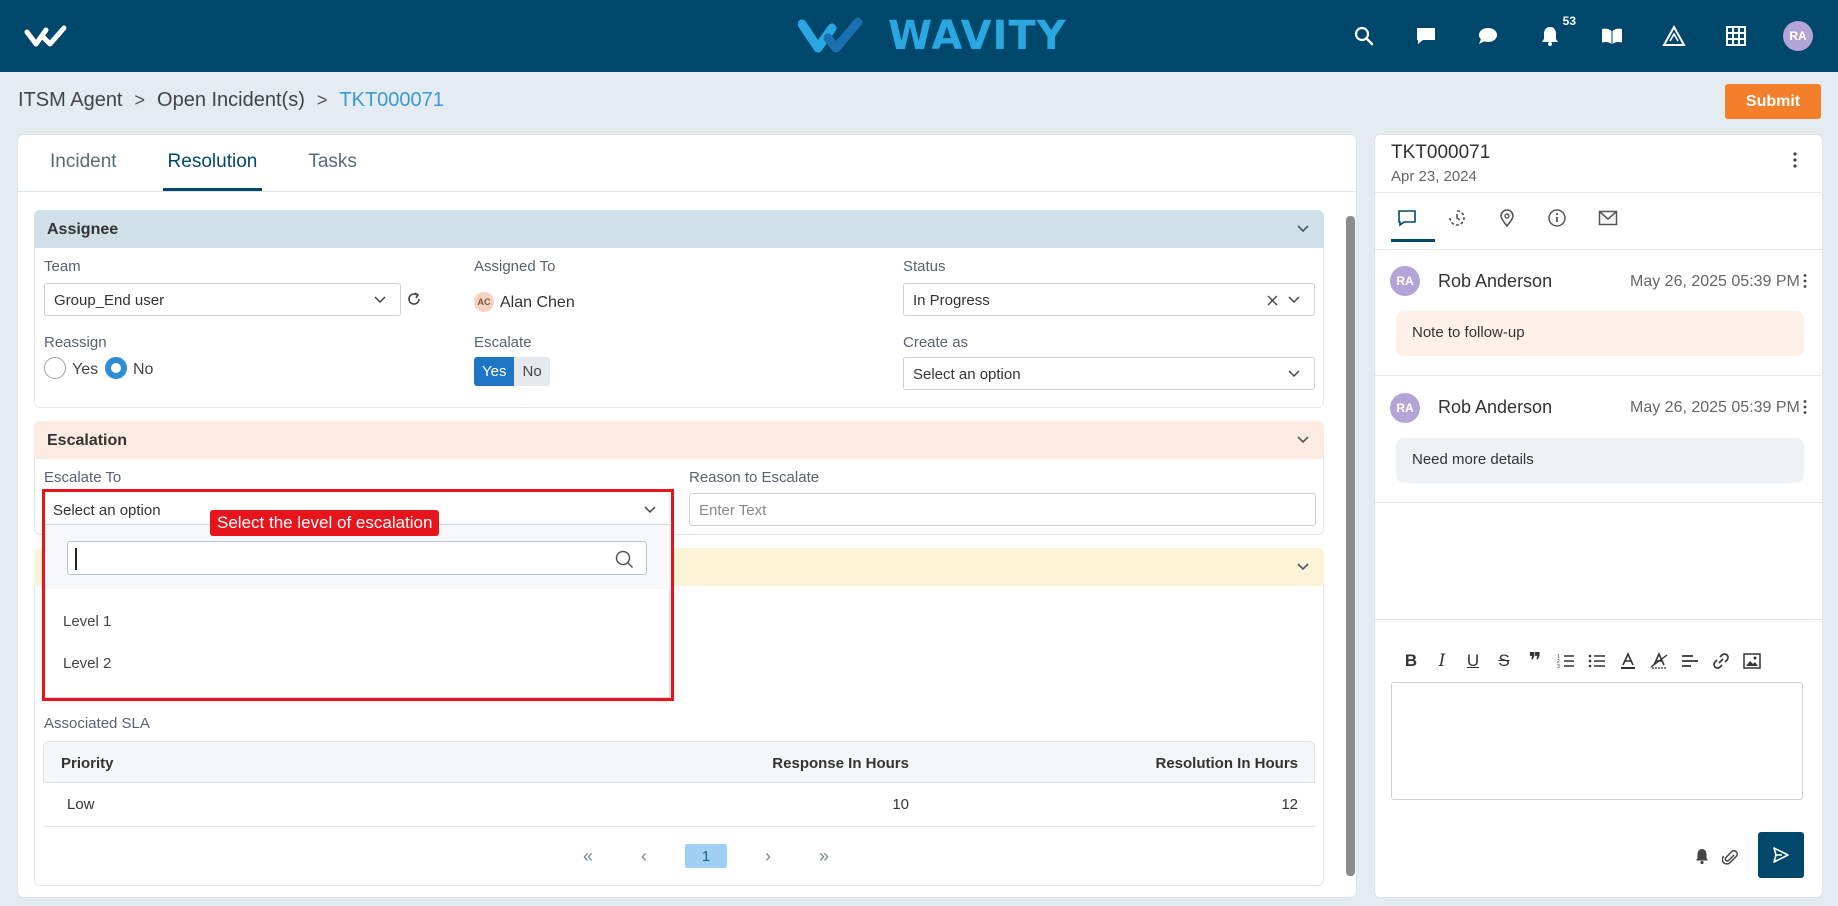  Describe the element at coordinates (87, 663) in the screenshot. I see `dropdown-option-level-2: Level 2` at that location.